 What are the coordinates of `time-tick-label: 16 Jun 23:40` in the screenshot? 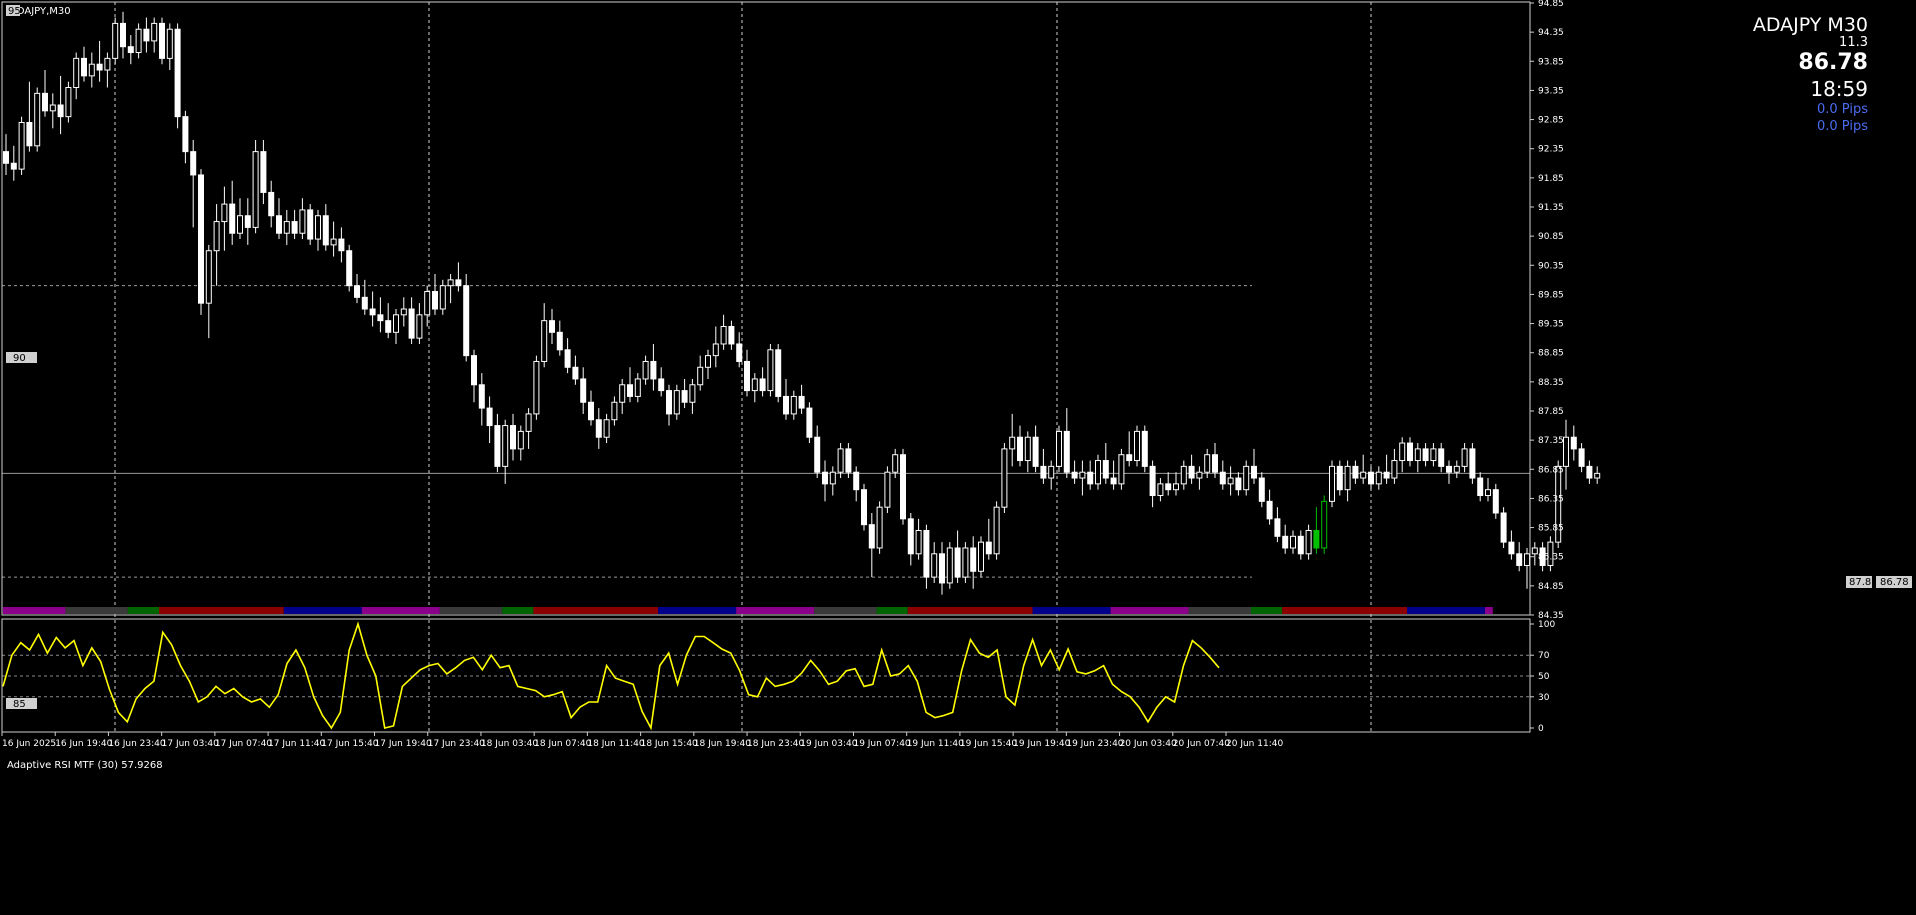 It's located at (136, 744).